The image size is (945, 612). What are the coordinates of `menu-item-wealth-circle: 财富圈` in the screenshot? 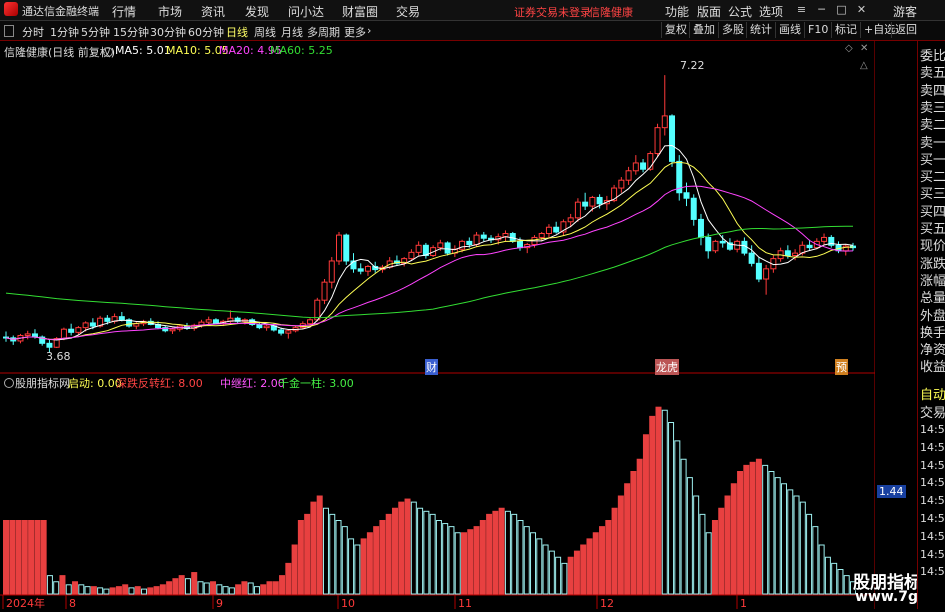 It's located at (360, 11).